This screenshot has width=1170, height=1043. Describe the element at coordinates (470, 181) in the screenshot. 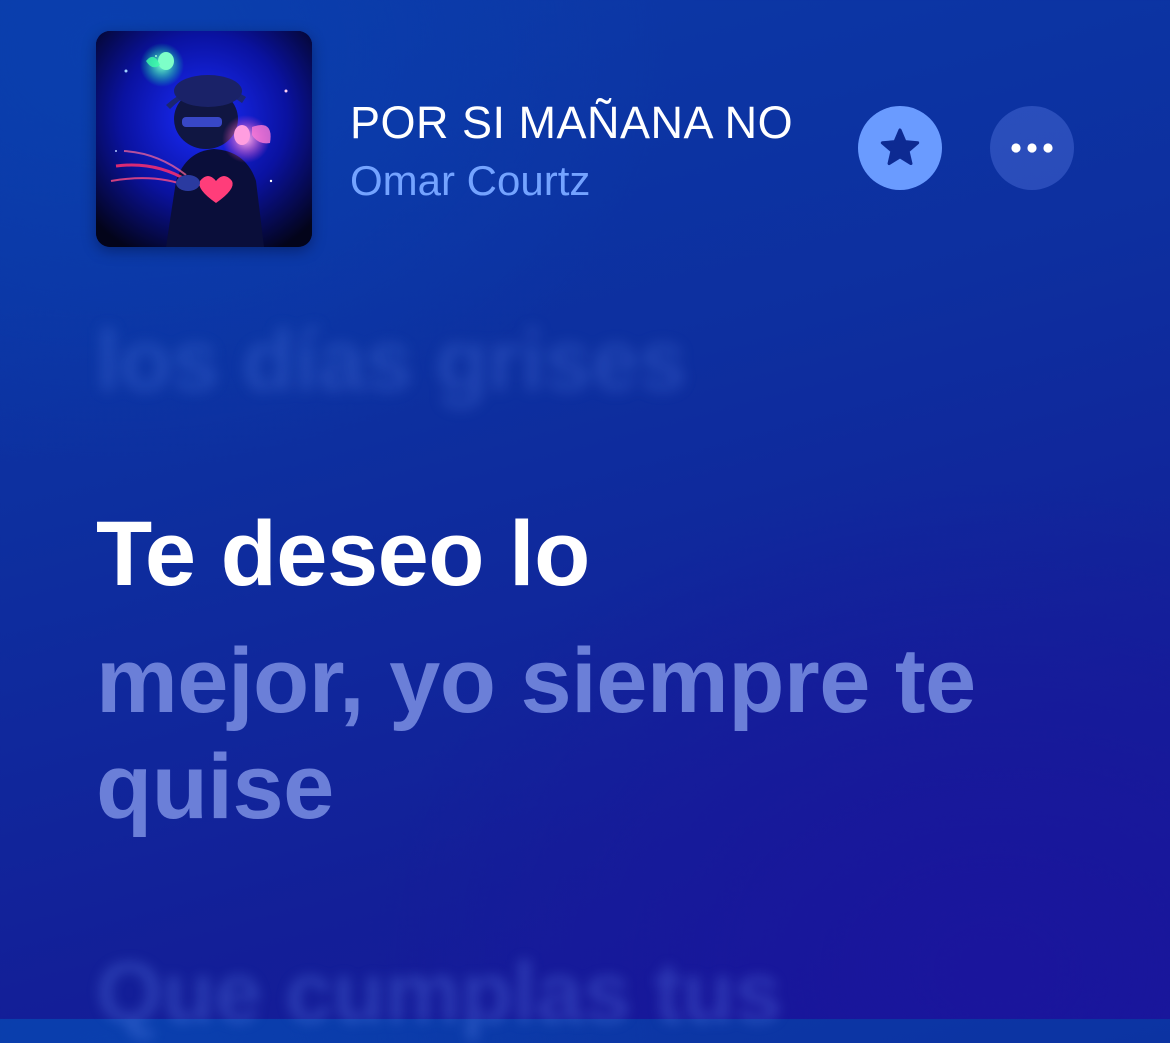

I see `track-artist: Omar Courtz` at that location.